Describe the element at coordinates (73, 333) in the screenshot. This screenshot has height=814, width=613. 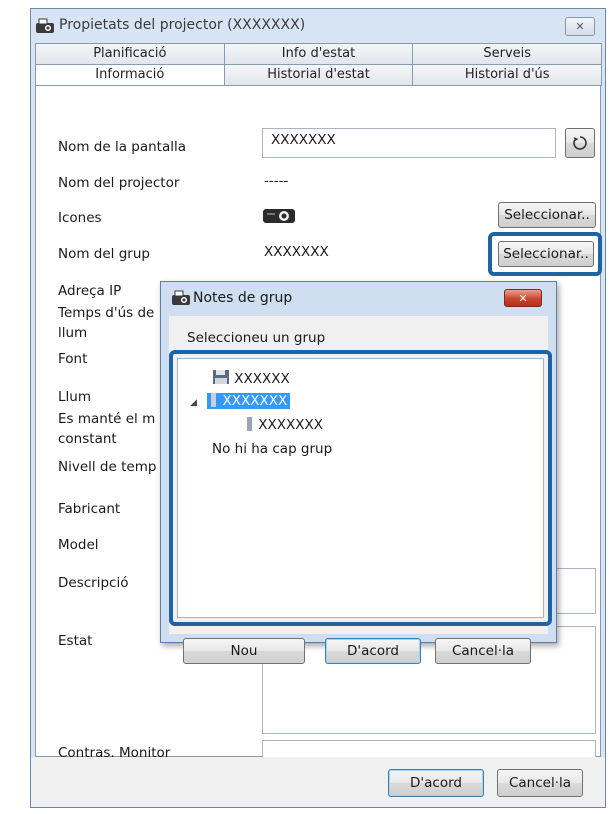
I see `label-lamp-time-2: llum` at that location.